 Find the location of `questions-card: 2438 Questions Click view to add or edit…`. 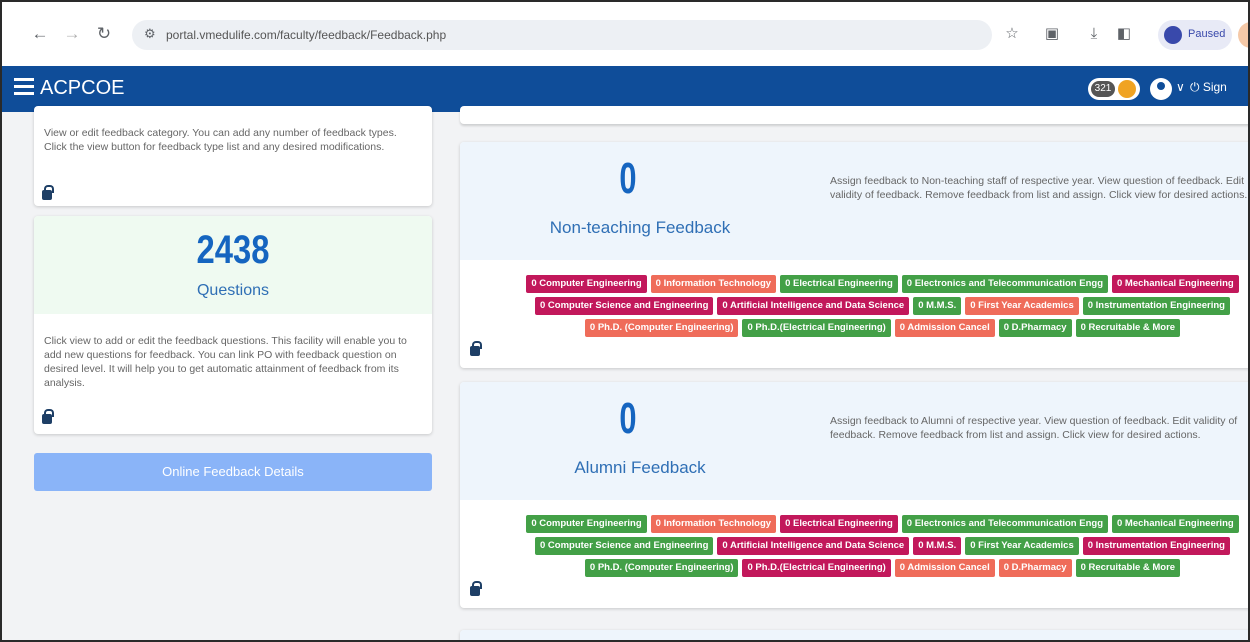

questions-card: 2438 Questions Click view to add or edit… is located at coordinates (233, 325).